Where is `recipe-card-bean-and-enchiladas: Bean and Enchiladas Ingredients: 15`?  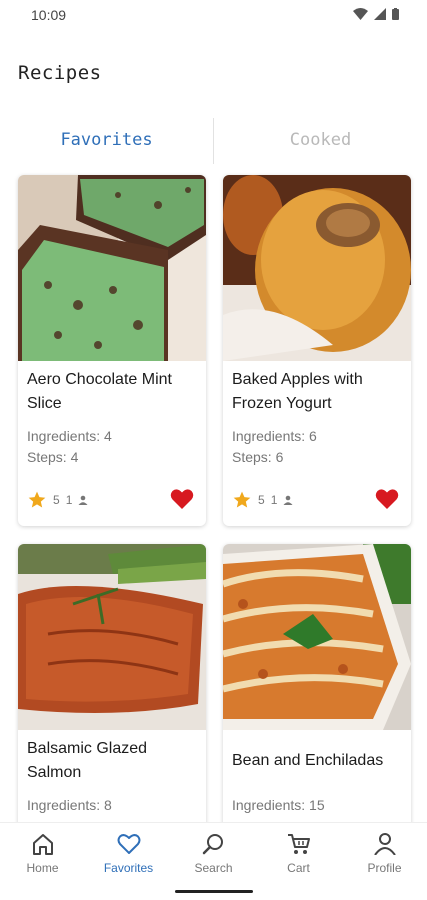 recipe-card-bean-and-enchiladas: Bean and Enchiladas Ingredients: 15 is located at coordinates (317, 694).